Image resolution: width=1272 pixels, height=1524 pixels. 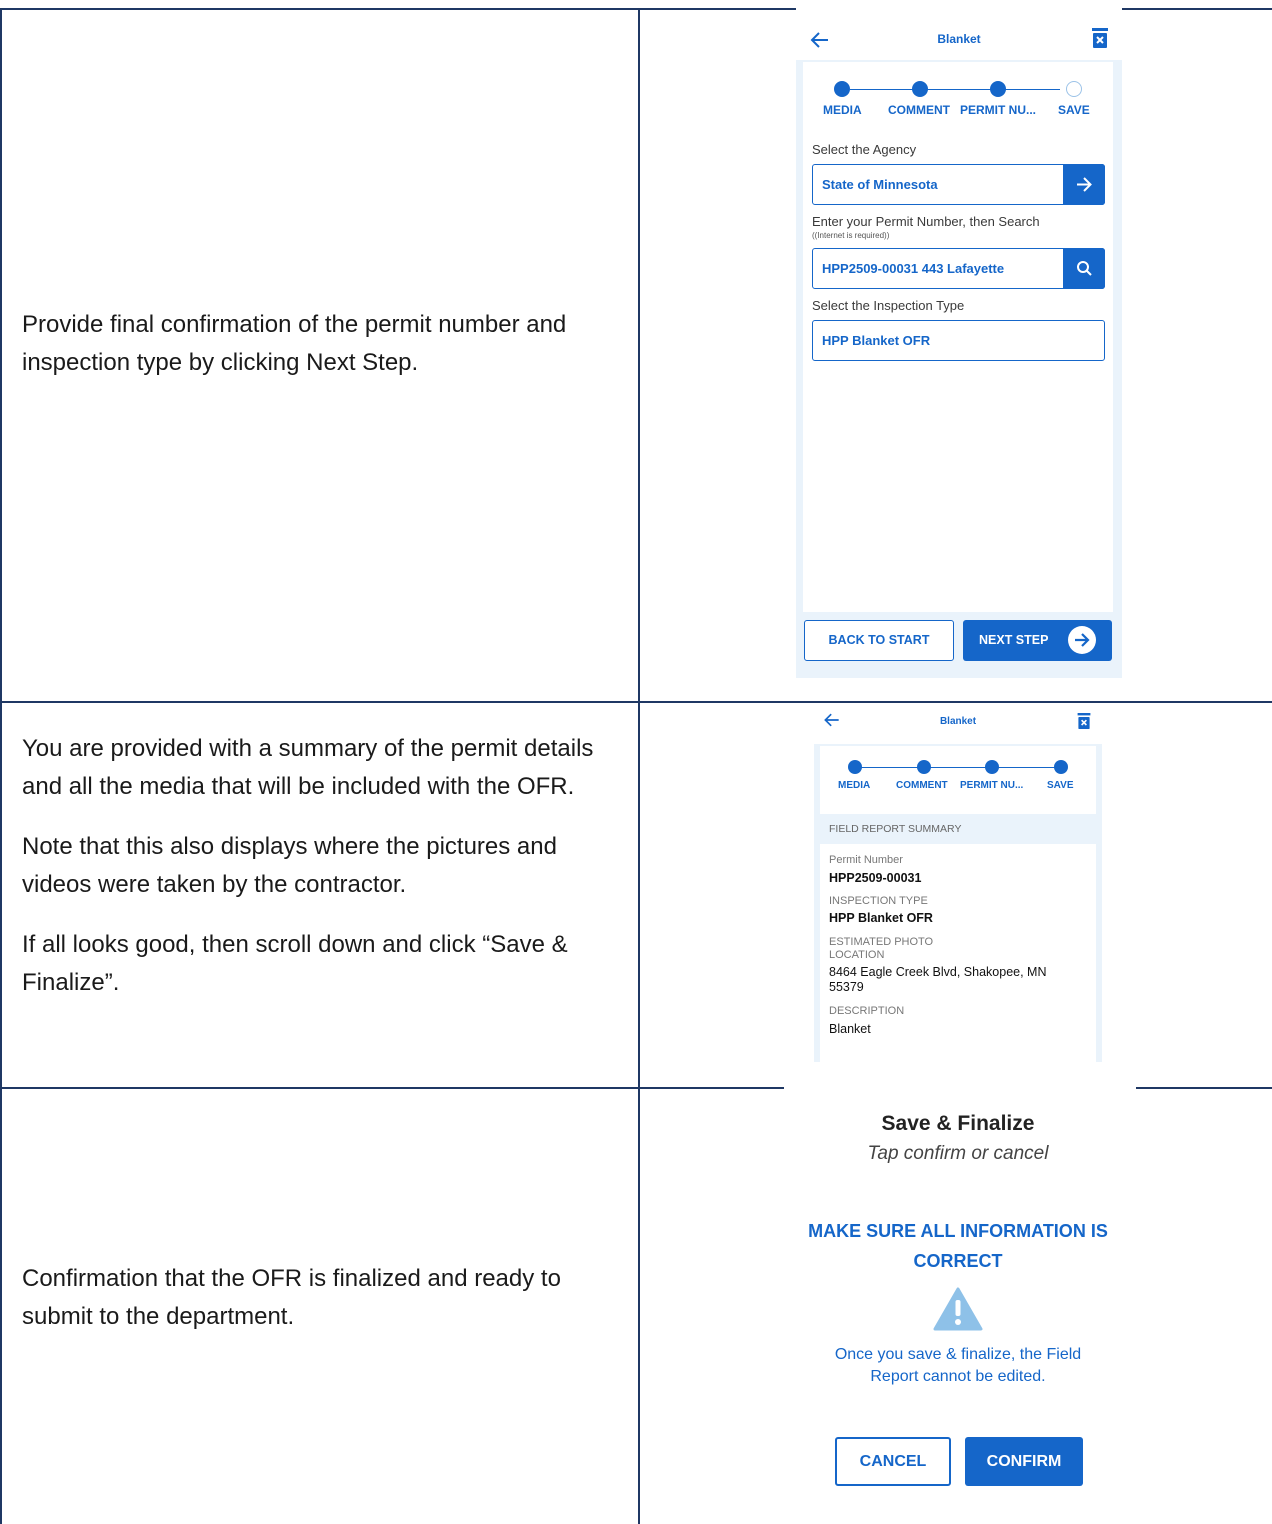 I want to click on agency-value: State of Minnesota, so click(x=880, y=184).